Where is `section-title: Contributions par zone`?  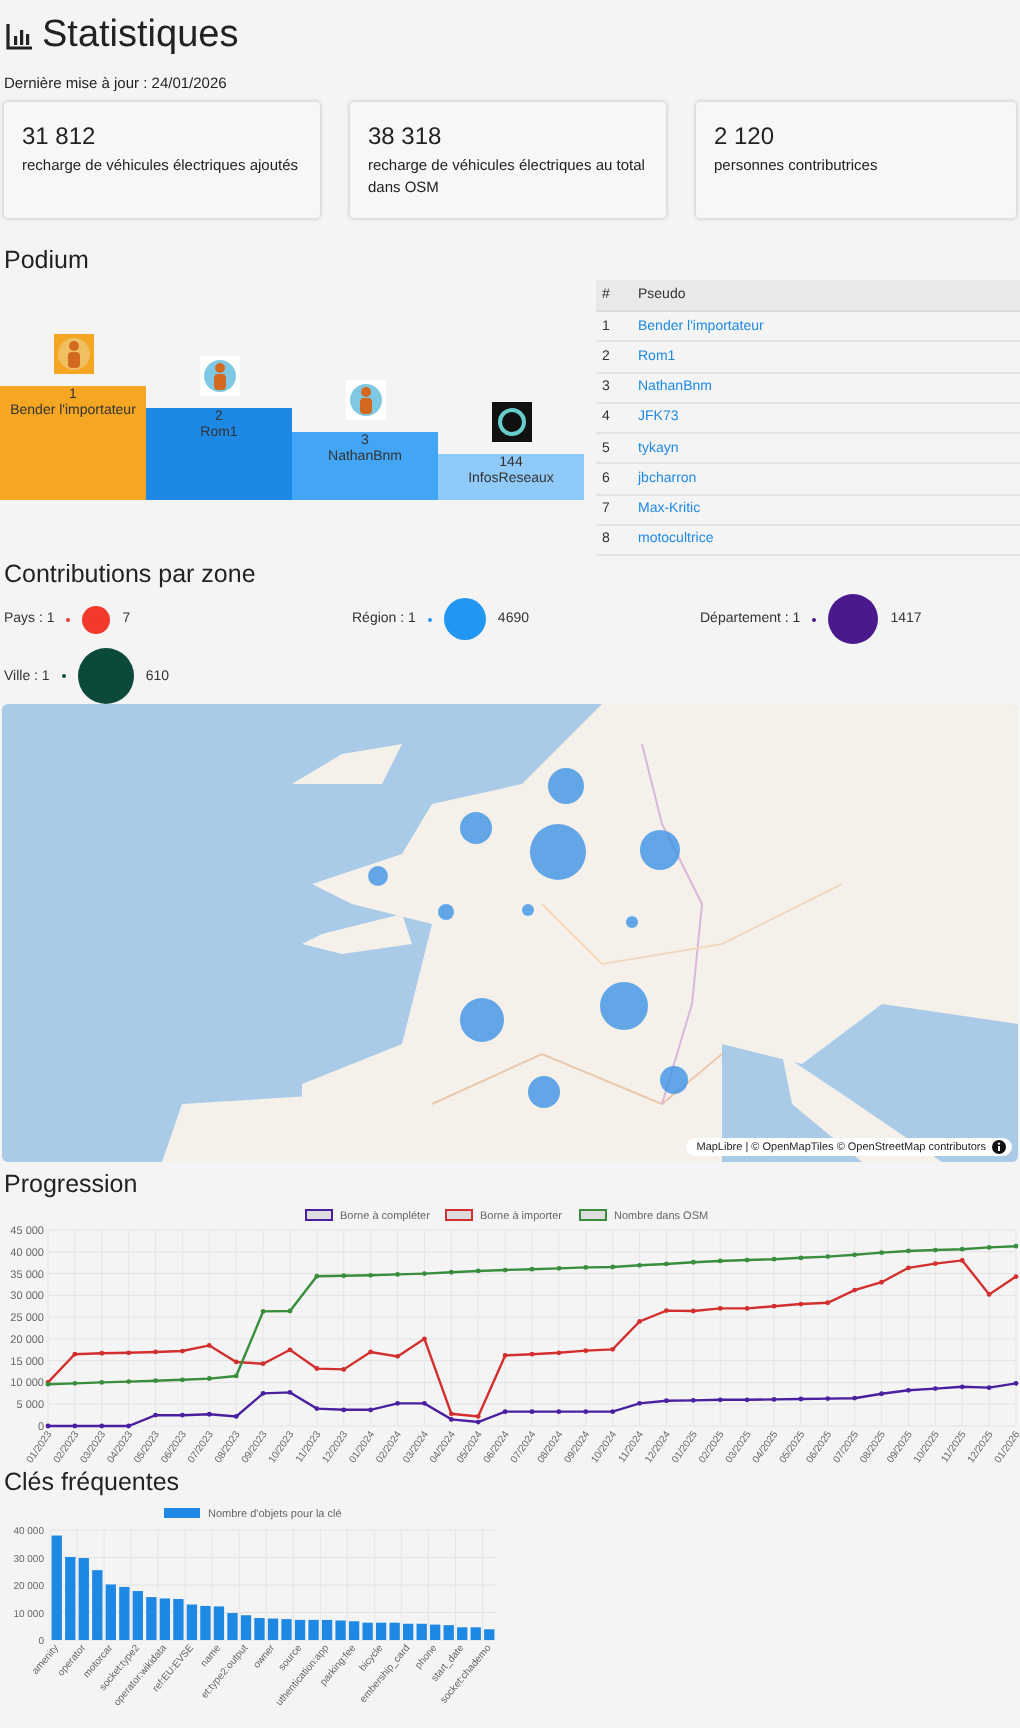
section-title: Contributions par zone is located at coordinates (130, 573).